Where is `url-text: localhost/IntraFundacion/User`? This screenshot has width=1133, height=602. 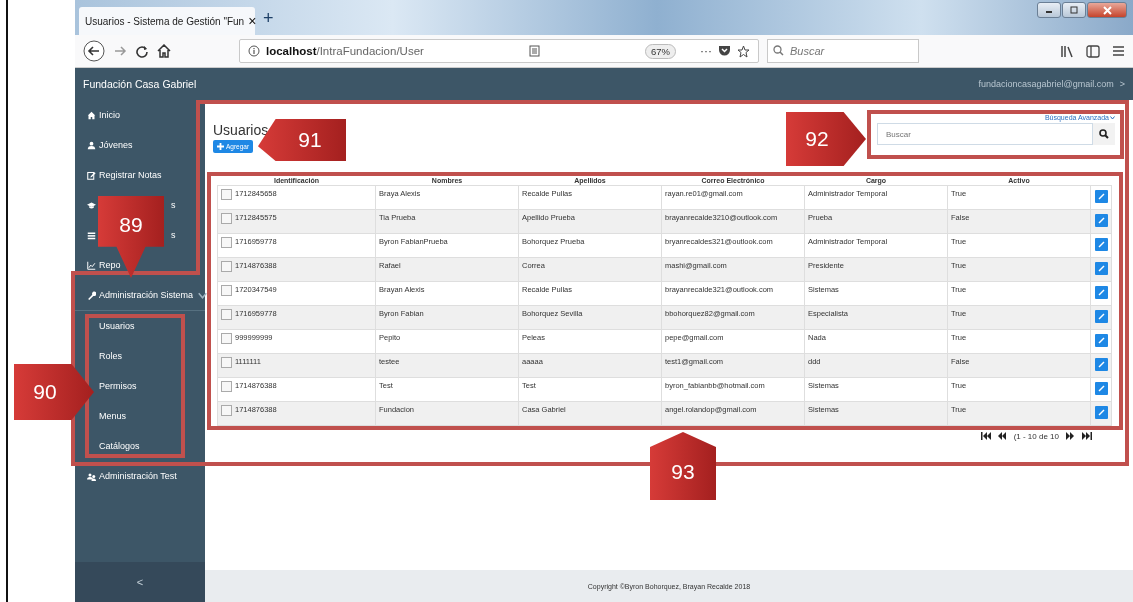
url-text: localhost/IntraFundacion/User is located at coordinates (345, 51).